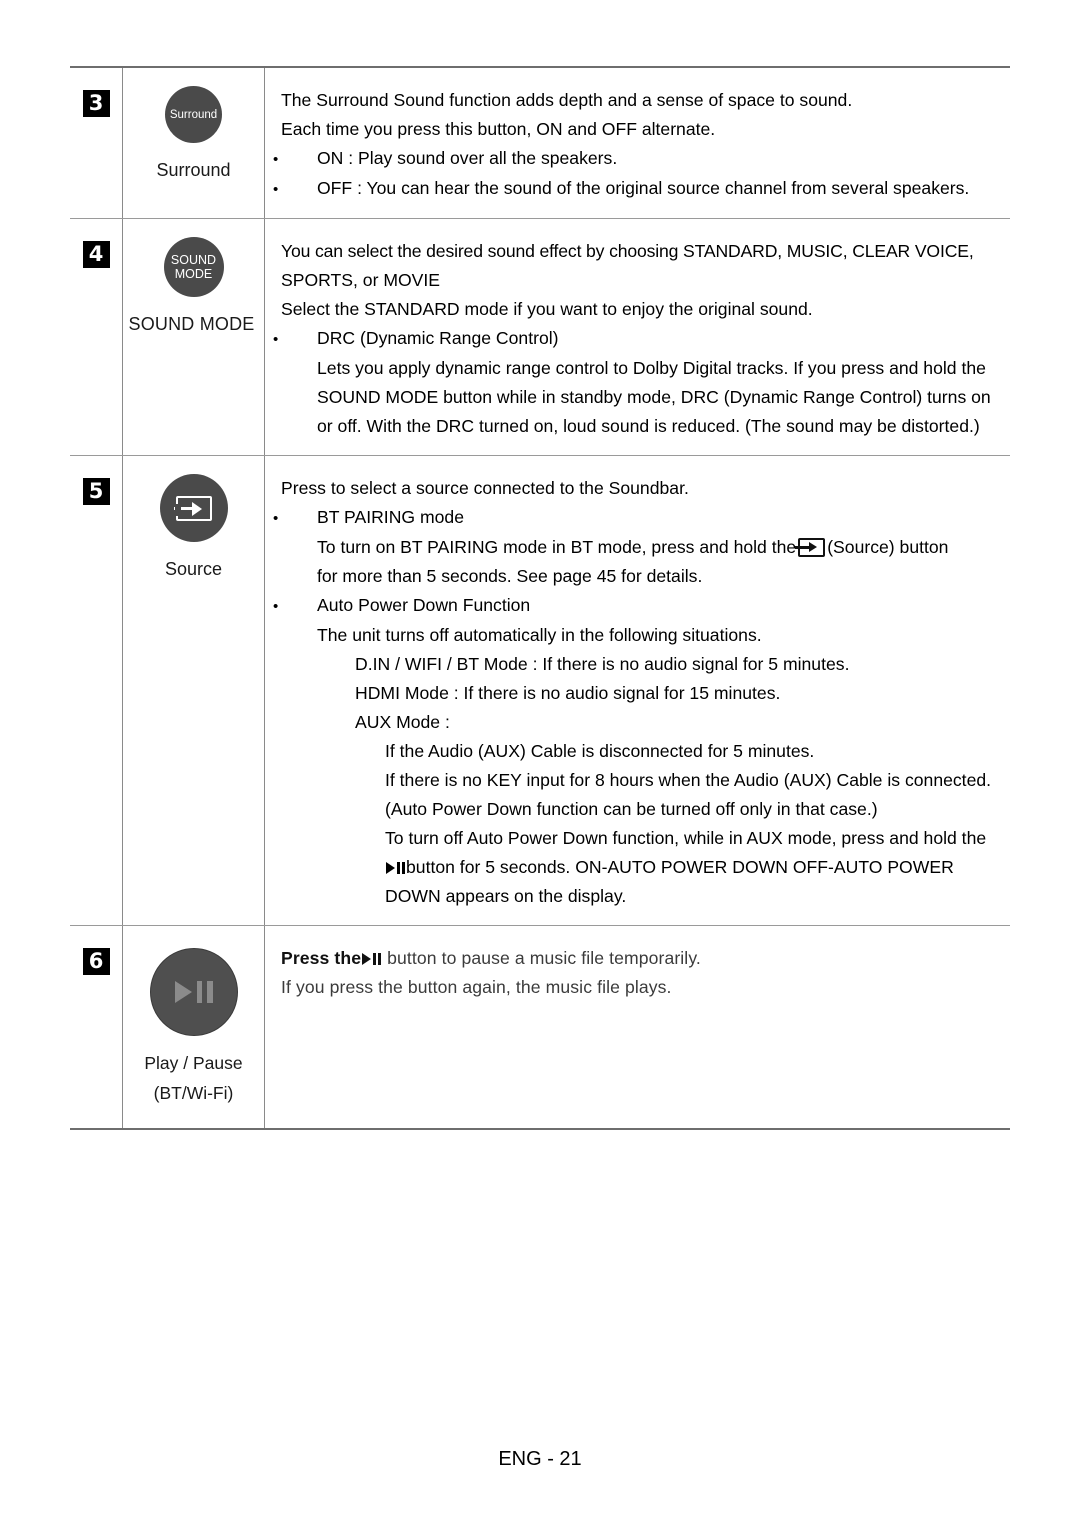 The image size is (1080, 1532). I want to click on row-number-cell: 3, so click(96, 143).